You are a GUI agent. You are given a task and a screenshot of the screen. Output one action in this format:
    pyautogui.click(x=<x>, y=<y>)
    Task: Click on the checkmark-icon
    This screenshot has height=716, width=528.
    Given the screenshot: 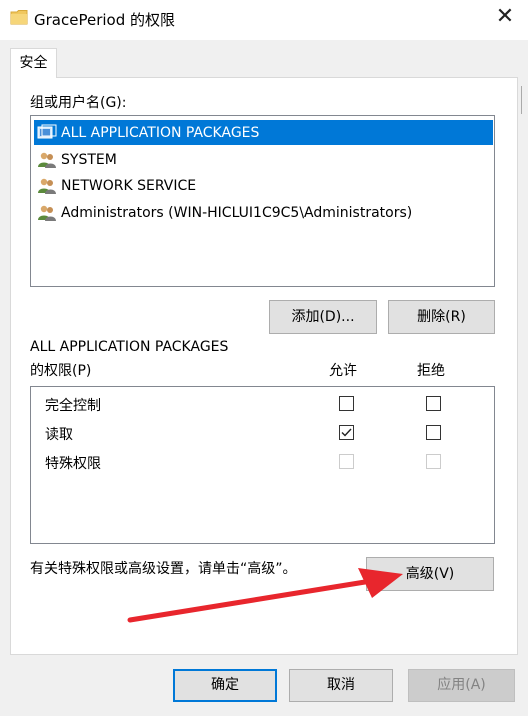 What is the action you would take?
    pyautogui.click(x=346, y=432)
    